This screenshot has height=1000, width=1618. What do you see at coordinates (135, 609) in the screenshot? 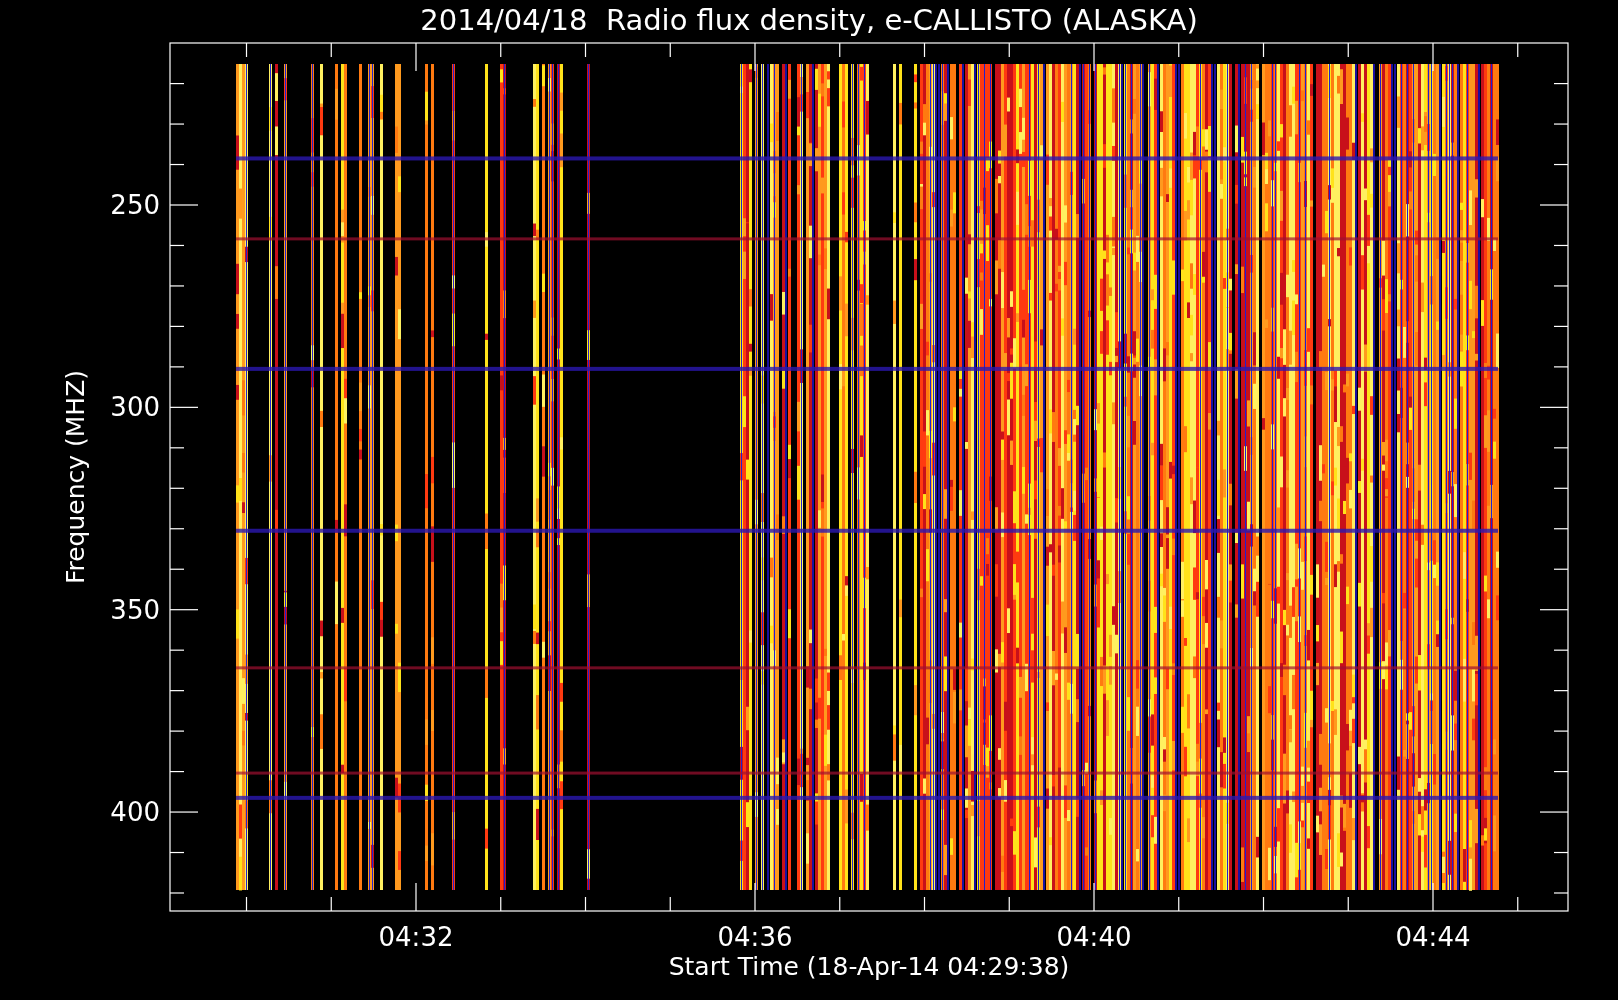
I see `y-tick-label: 350` at bounding box center [135, 609].